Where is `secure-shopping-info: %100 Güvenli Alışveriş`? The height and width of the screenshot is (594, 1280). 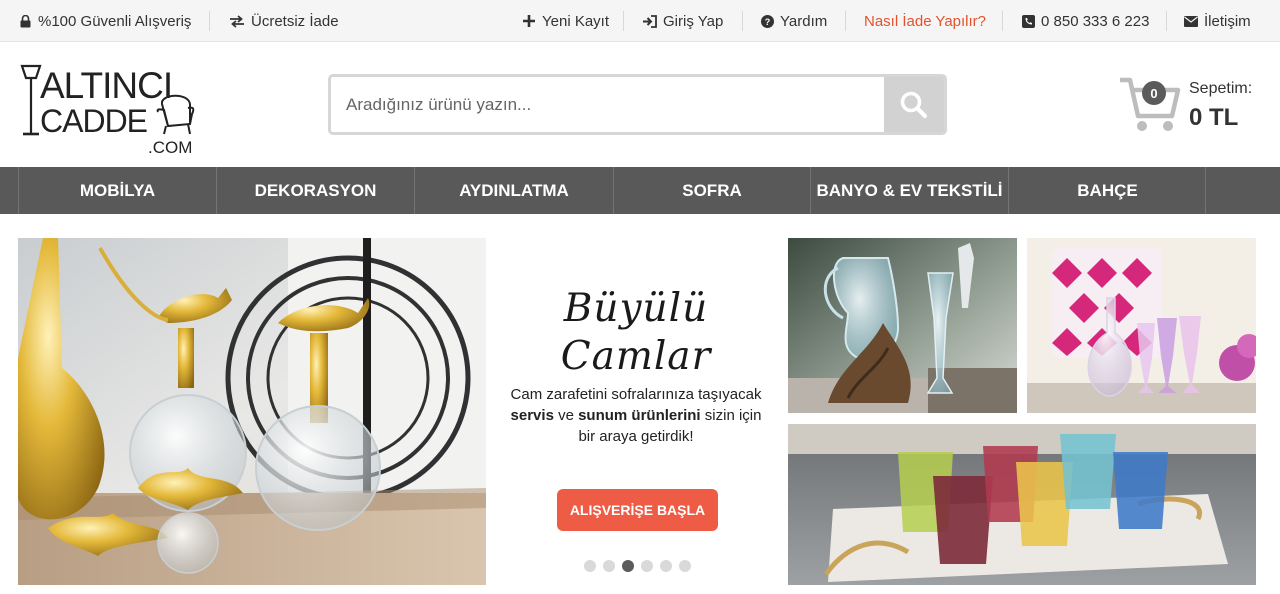 secure-shopping-info: %100 Güvenli Alışveriş is located at coordinates (104, 21).